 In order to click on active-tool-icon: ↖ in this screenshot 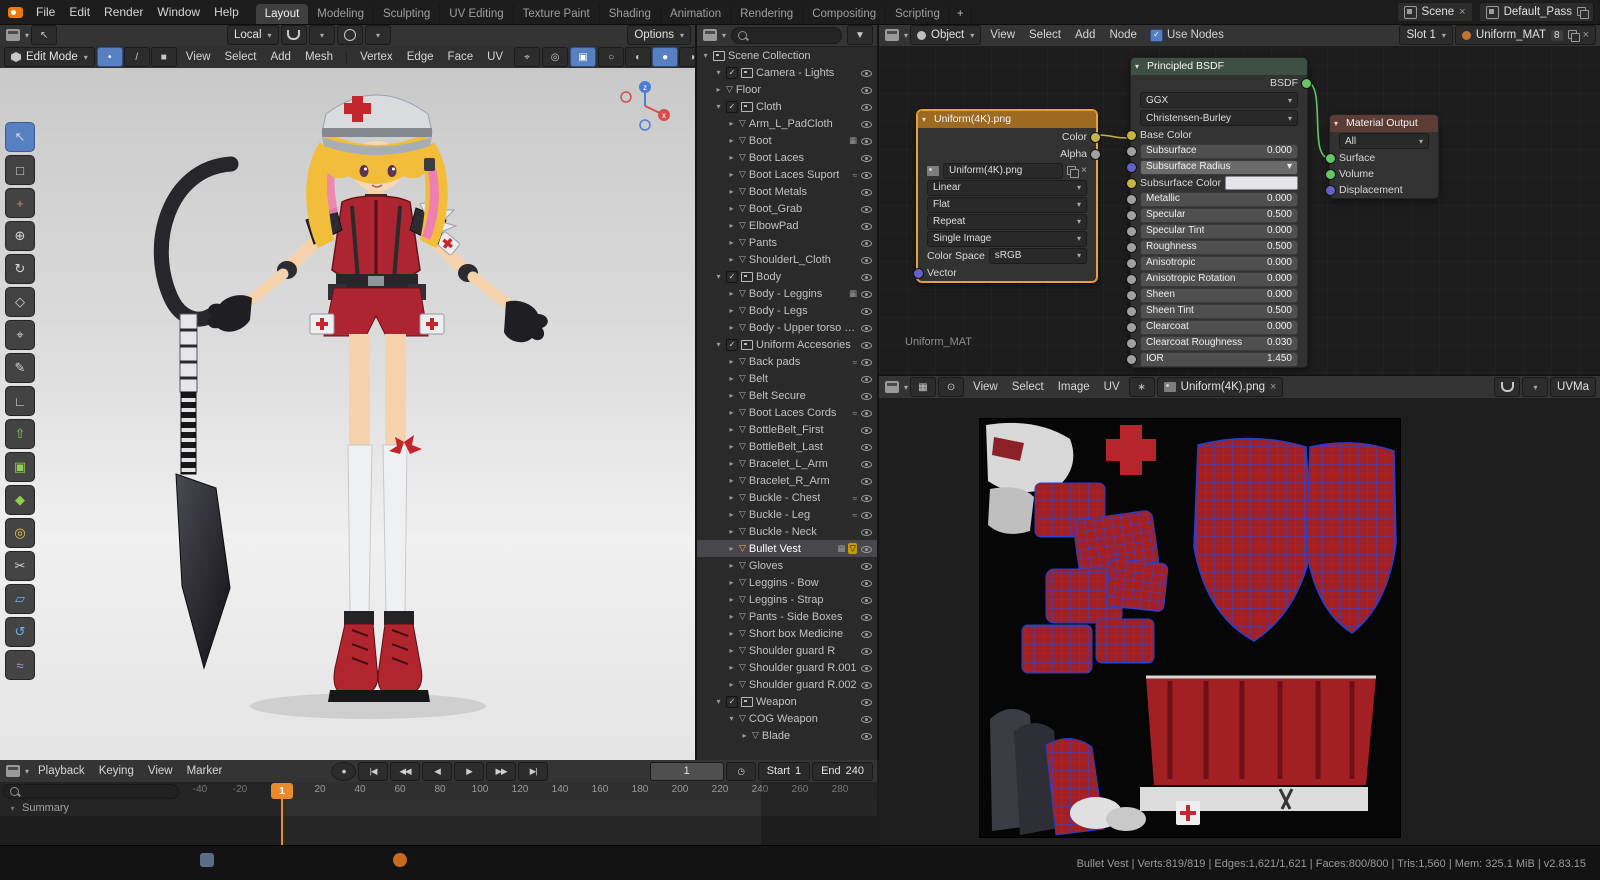, I will do `click(44, 35)`.